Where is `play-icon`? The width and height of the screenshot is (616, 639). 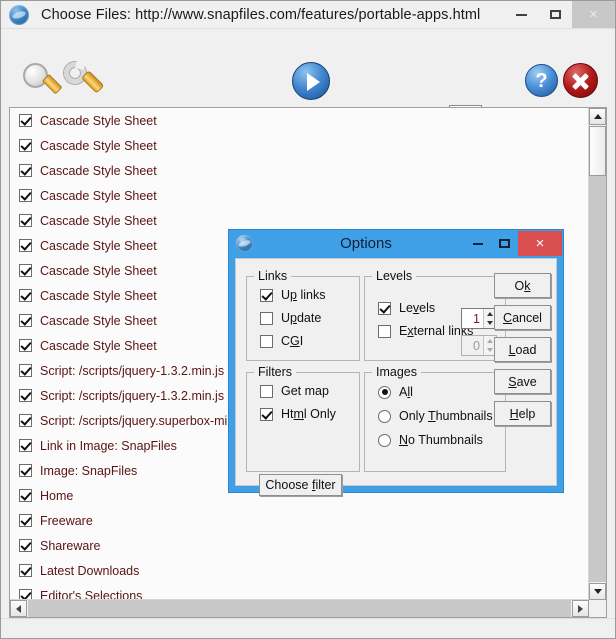 play-icon is located at coordinates (311, 81).